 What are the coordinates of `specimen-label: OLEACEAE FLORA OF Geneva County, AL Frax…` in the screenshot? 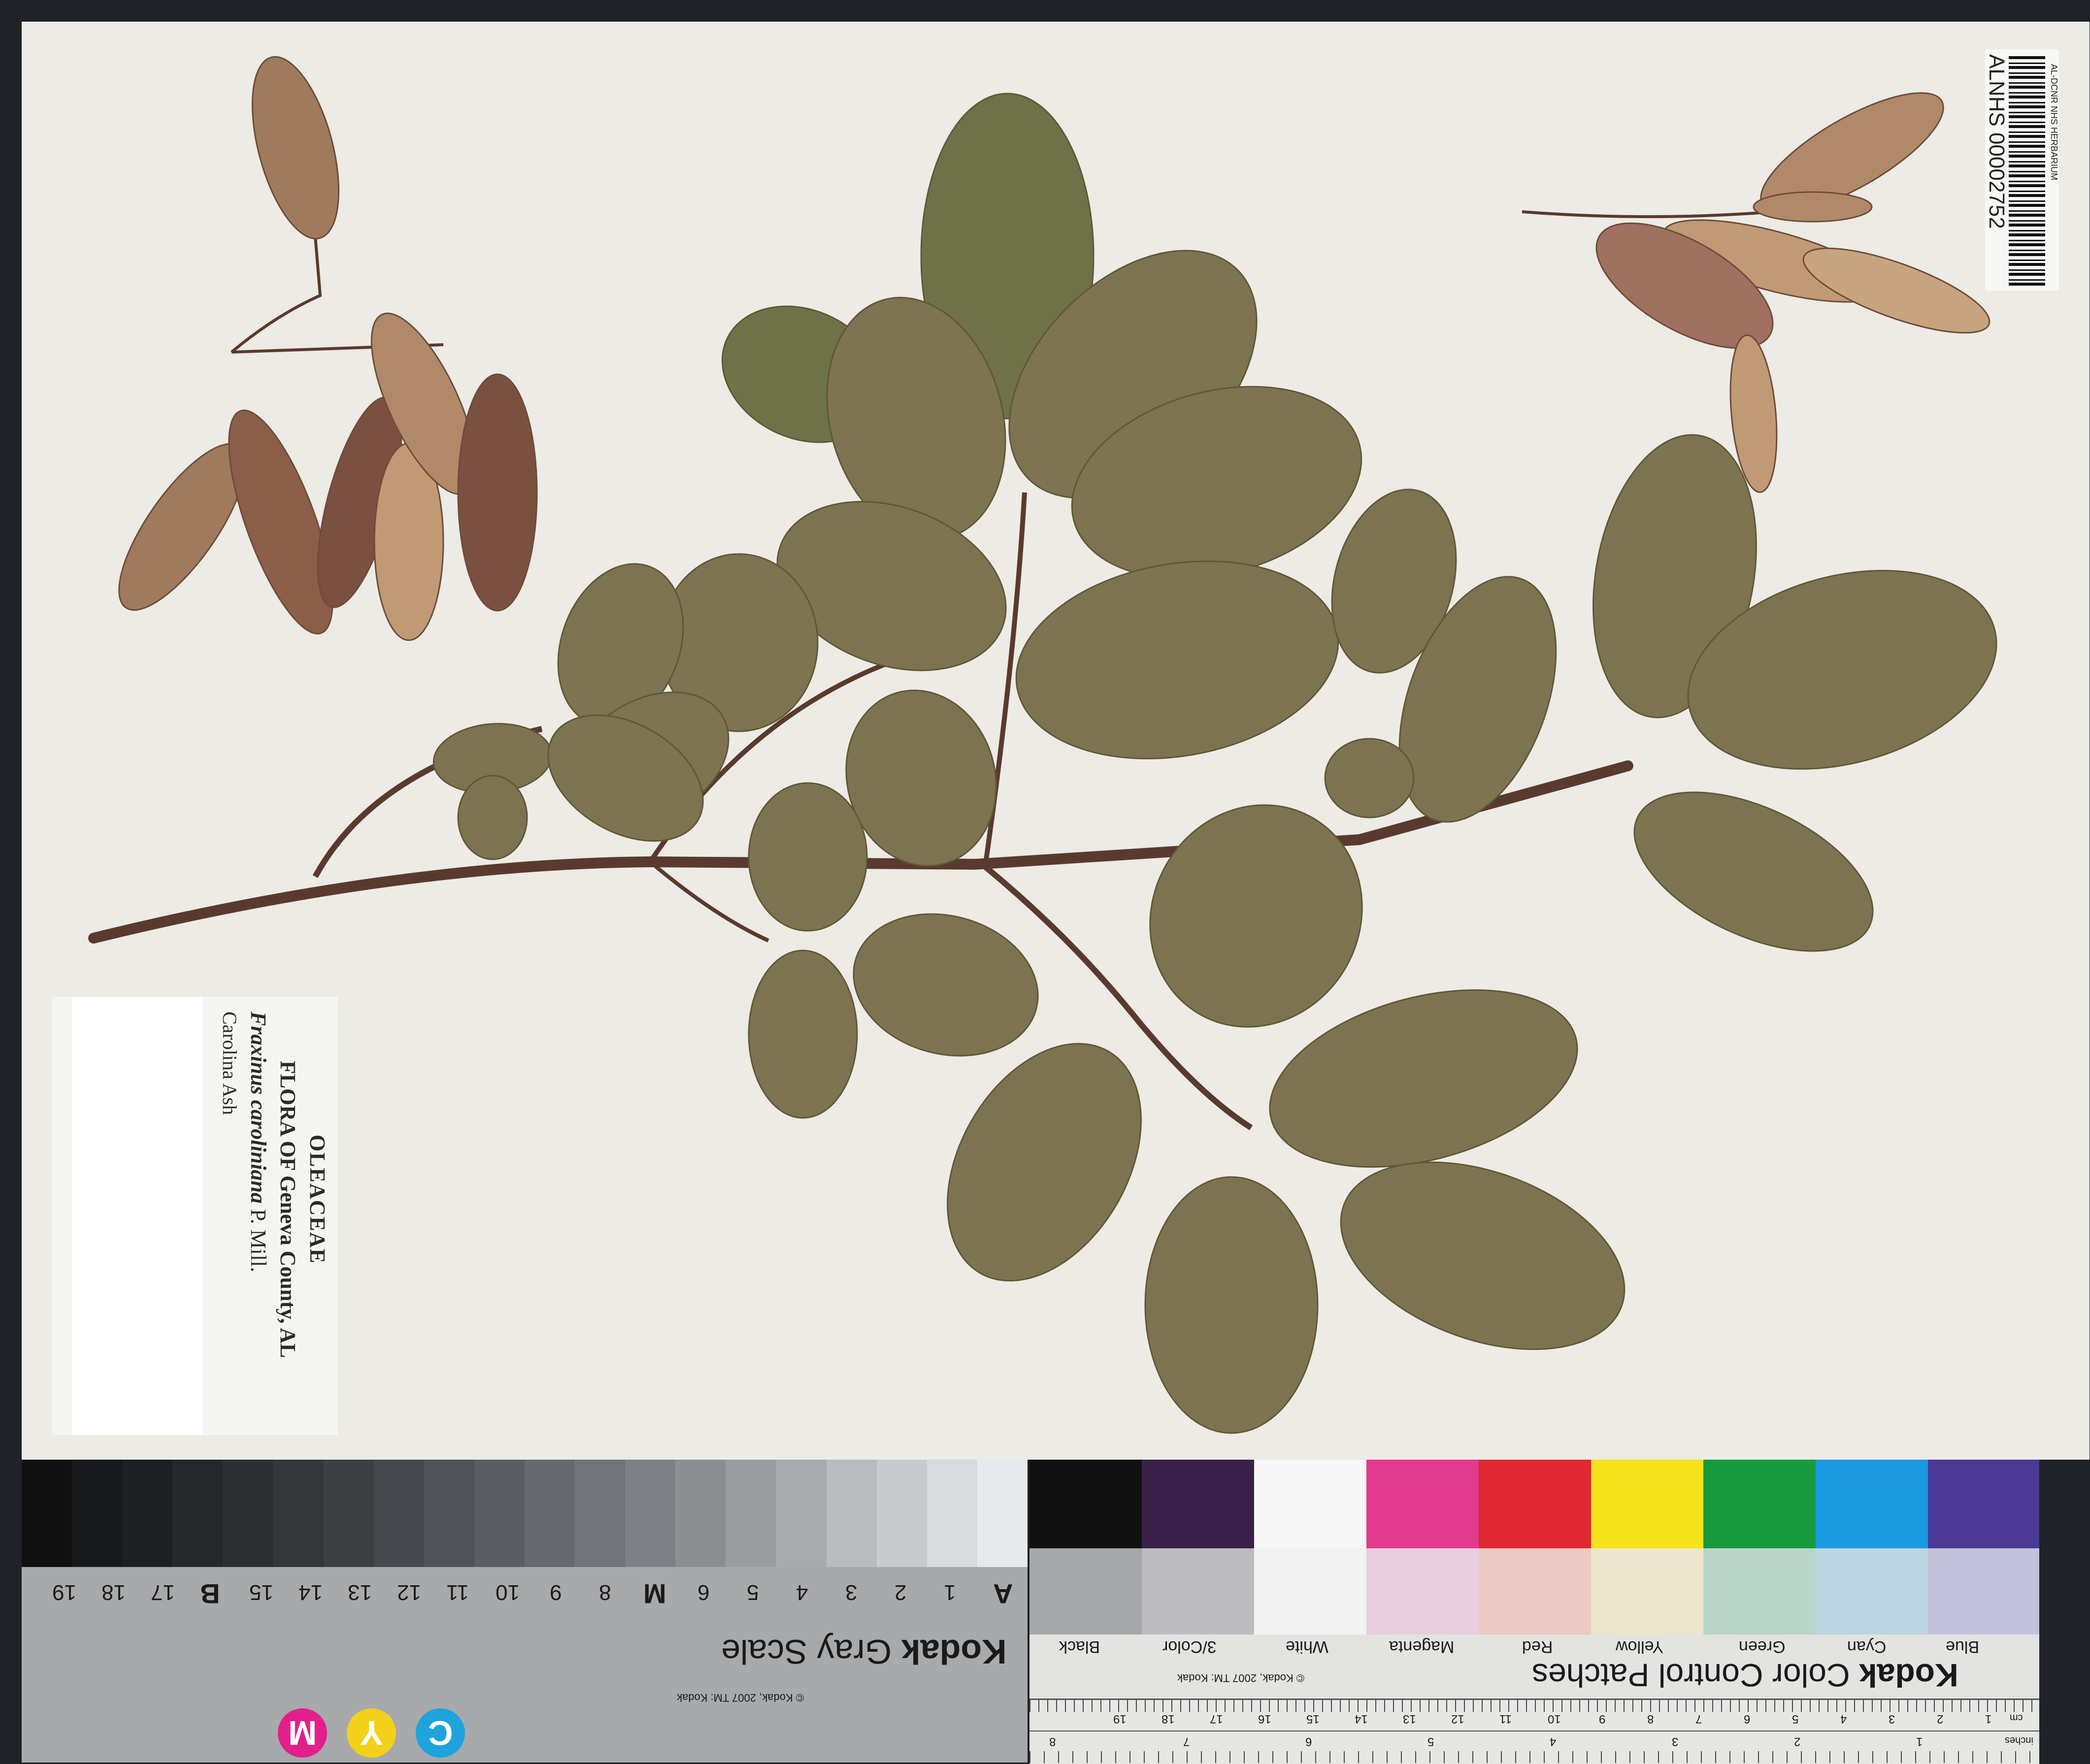 It's located at (195, 1216).